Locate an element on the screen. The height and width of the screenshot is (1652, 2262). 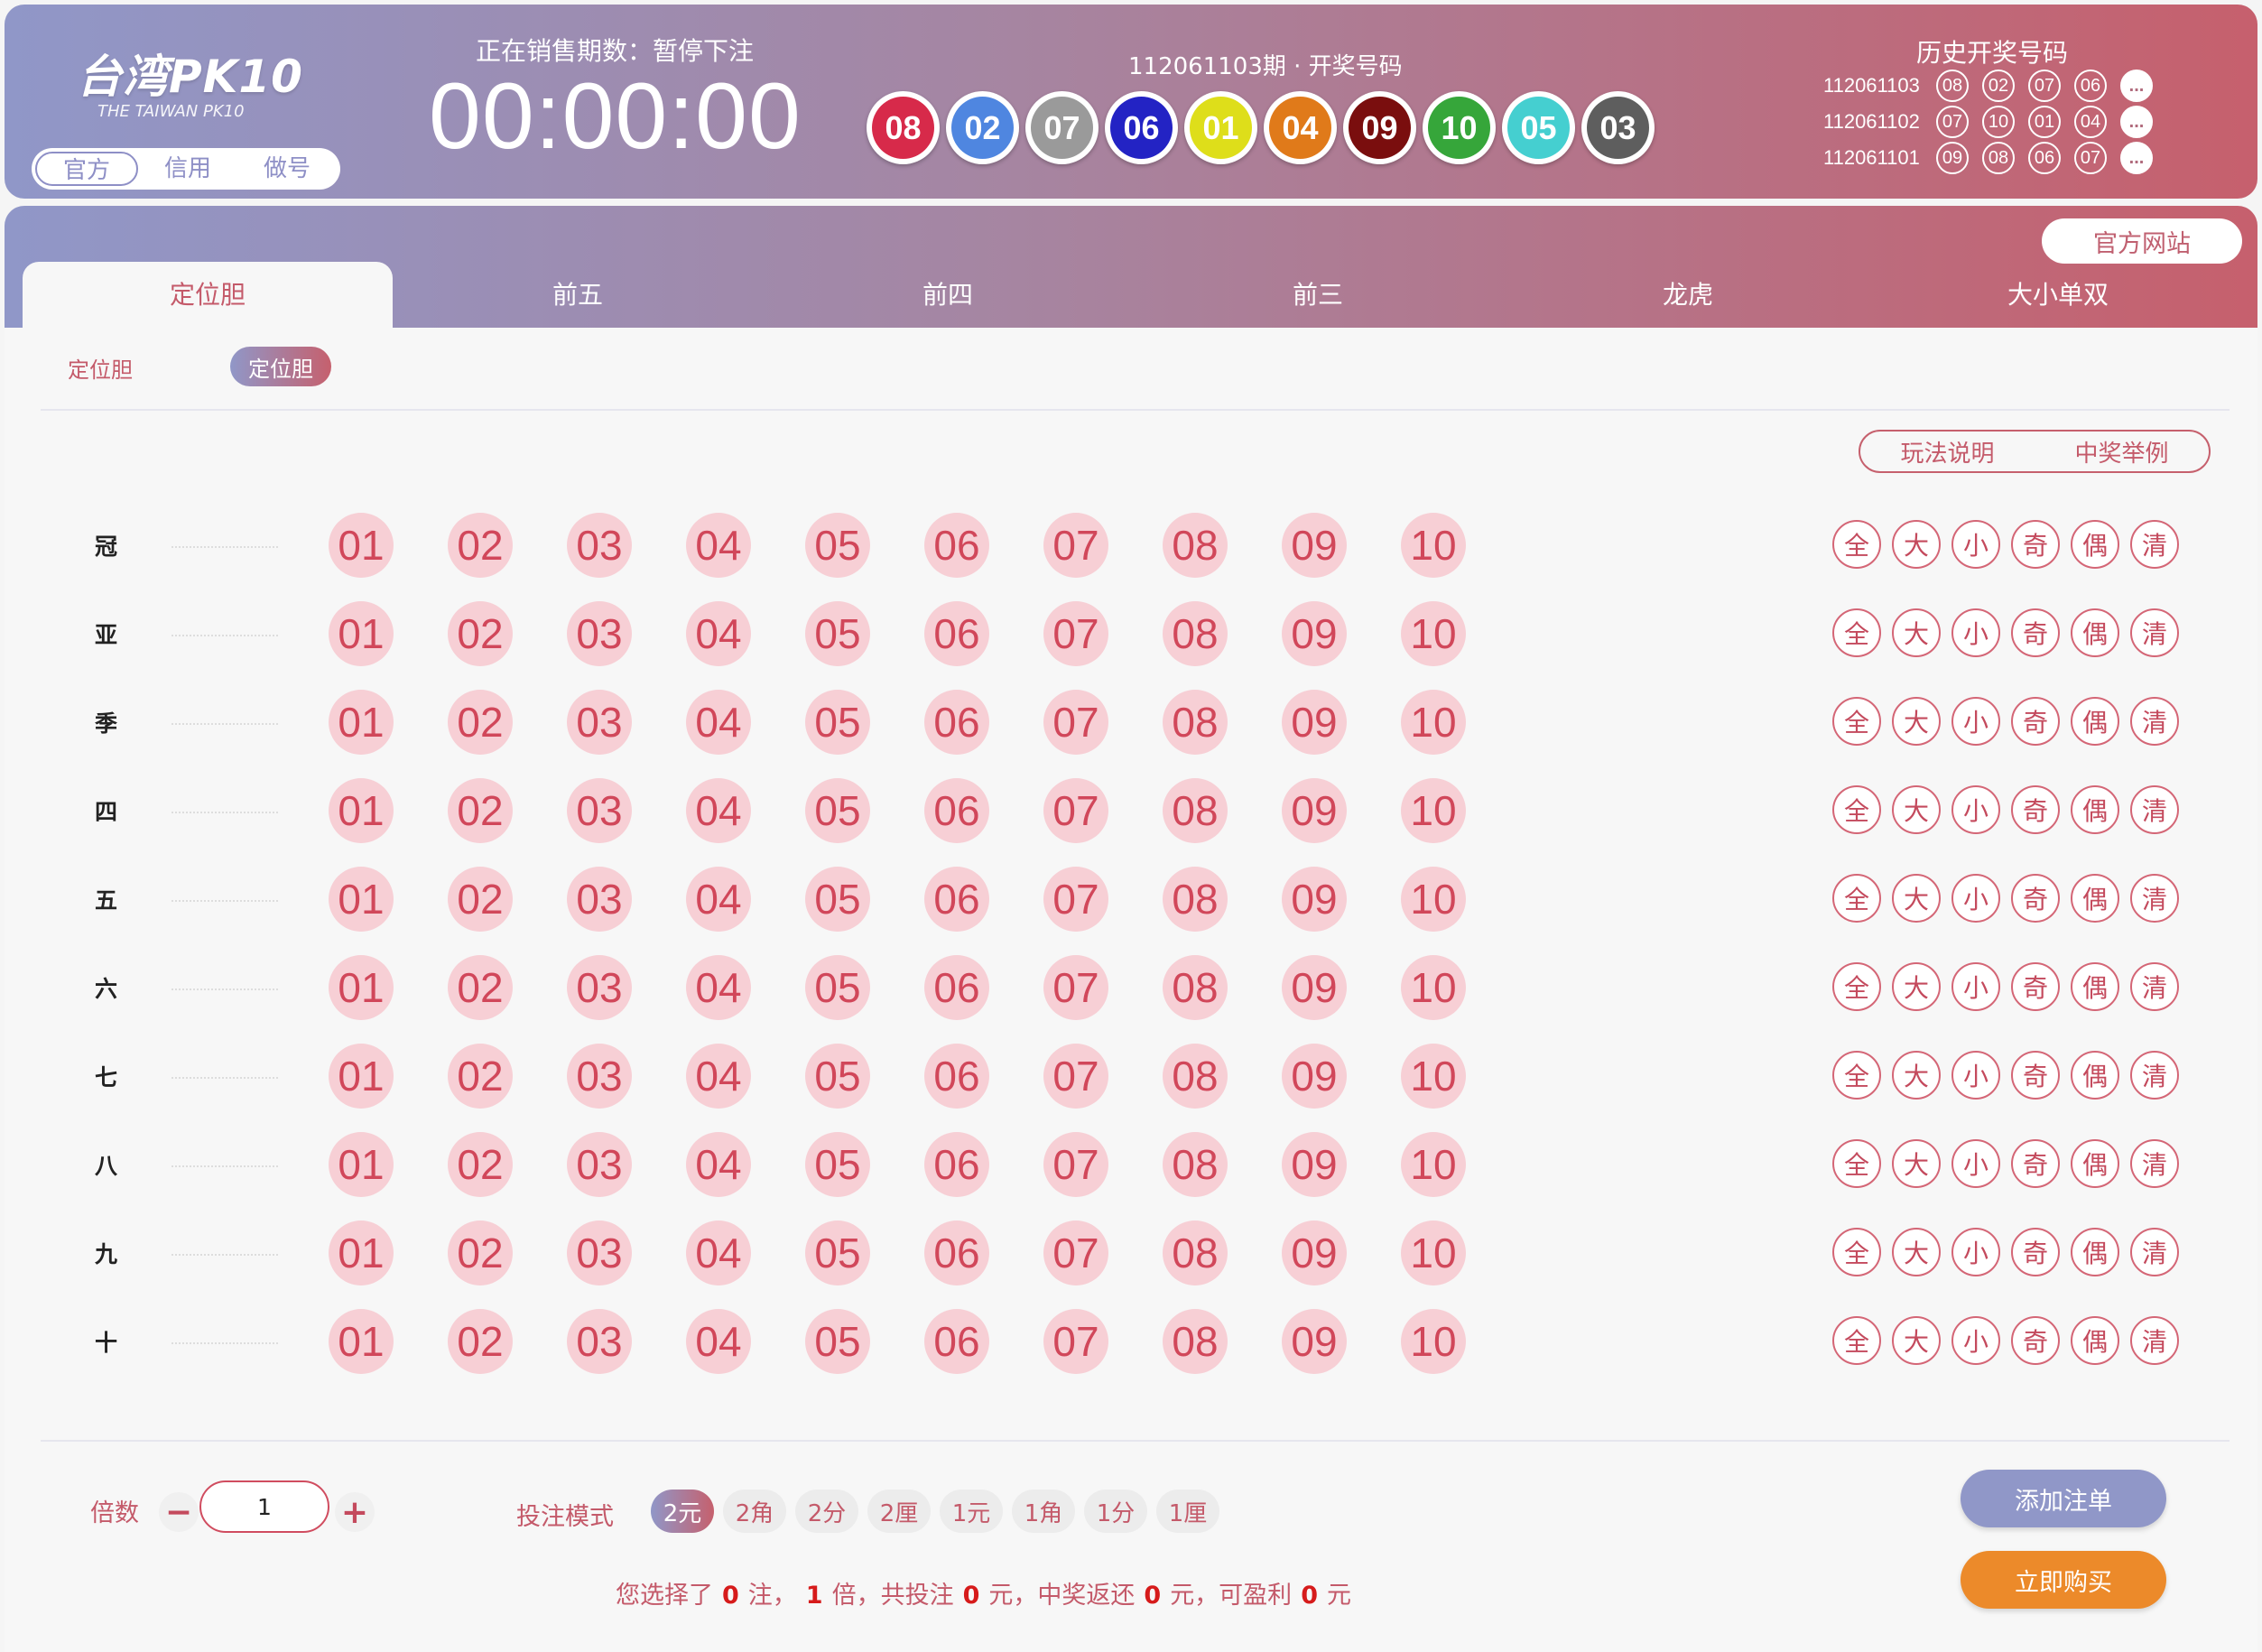
bet-unit-option: 1厘 is located at coordinates (1187, 1511).